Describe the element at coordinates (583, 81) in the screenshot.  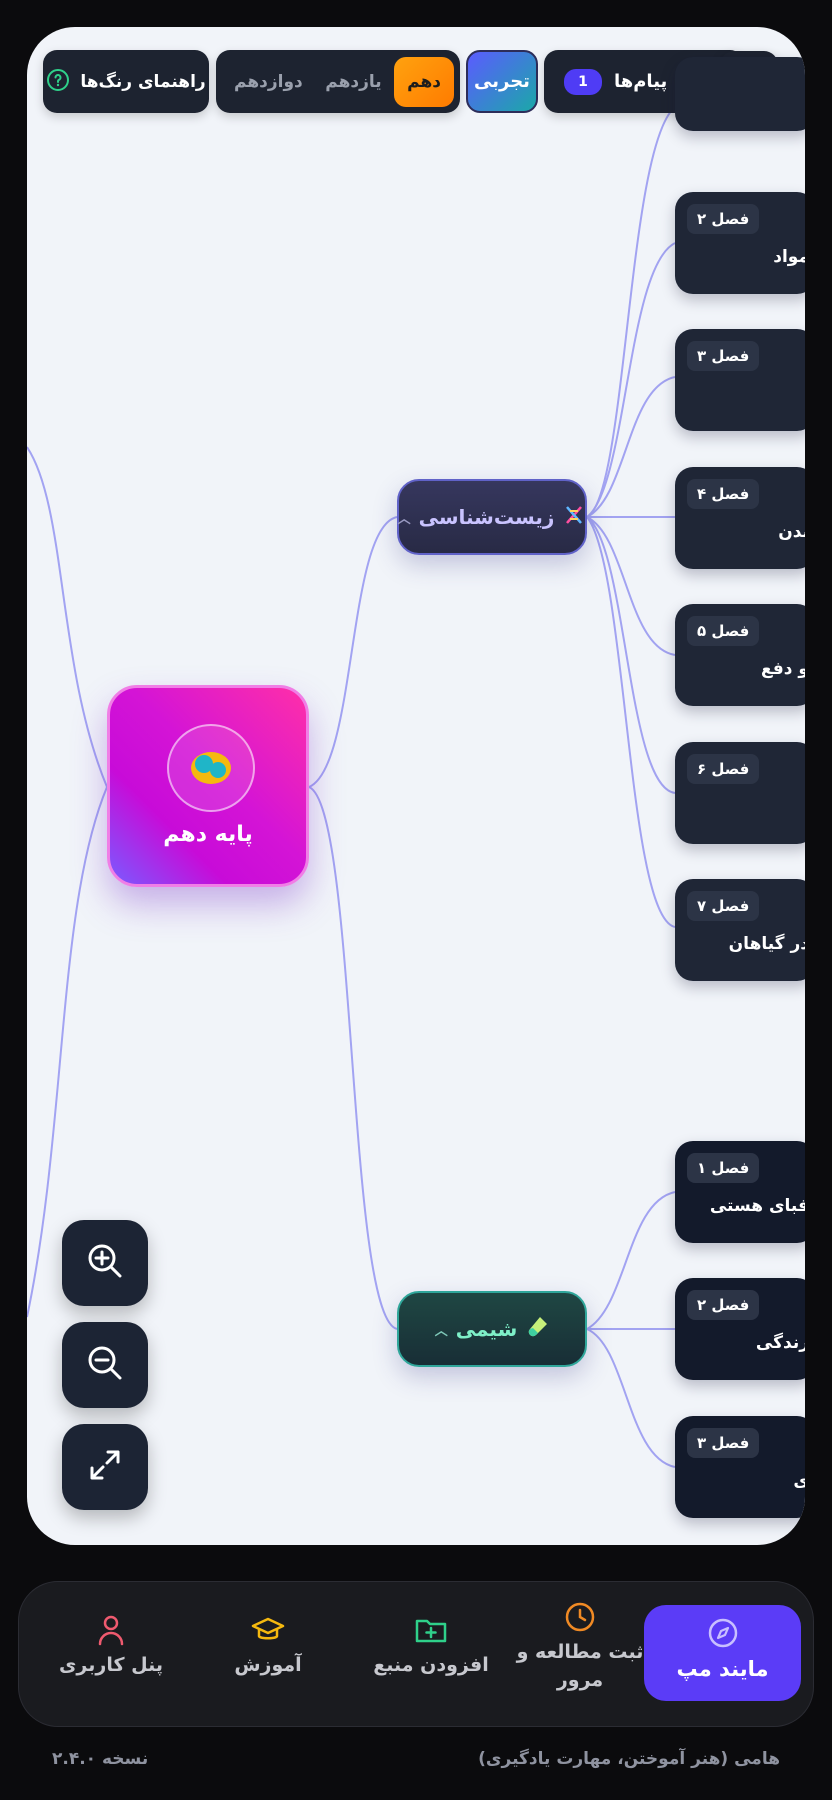
I see `messages-count-badge: 1` at that location.